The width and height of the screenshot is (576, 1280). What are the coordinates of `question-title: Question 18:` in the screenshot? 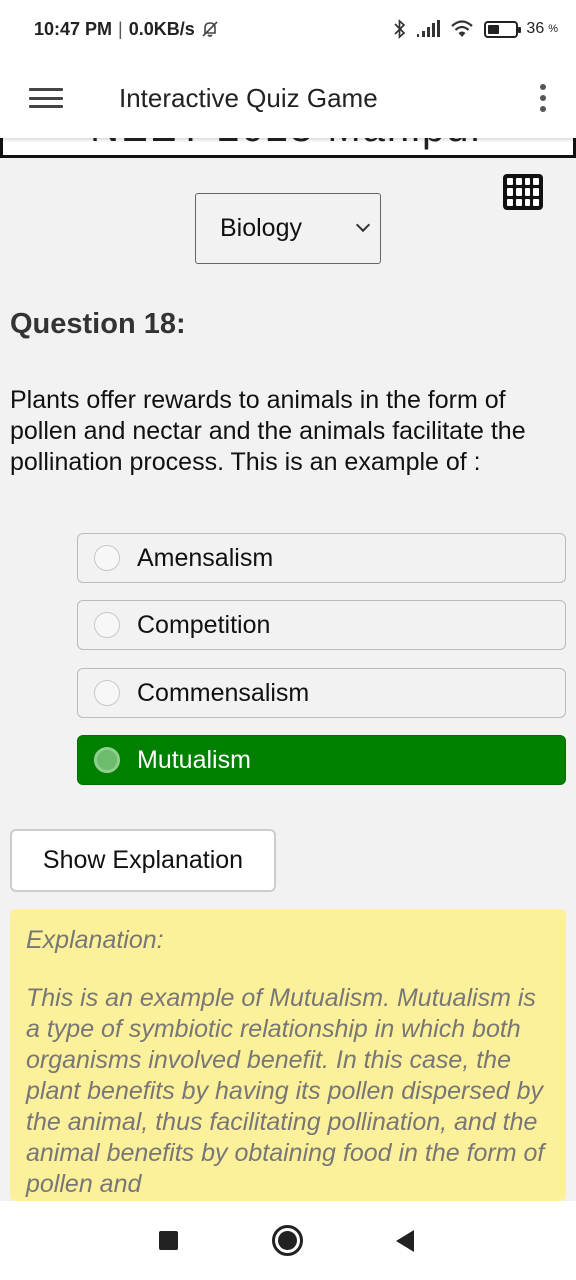 It's located at (98, 324).